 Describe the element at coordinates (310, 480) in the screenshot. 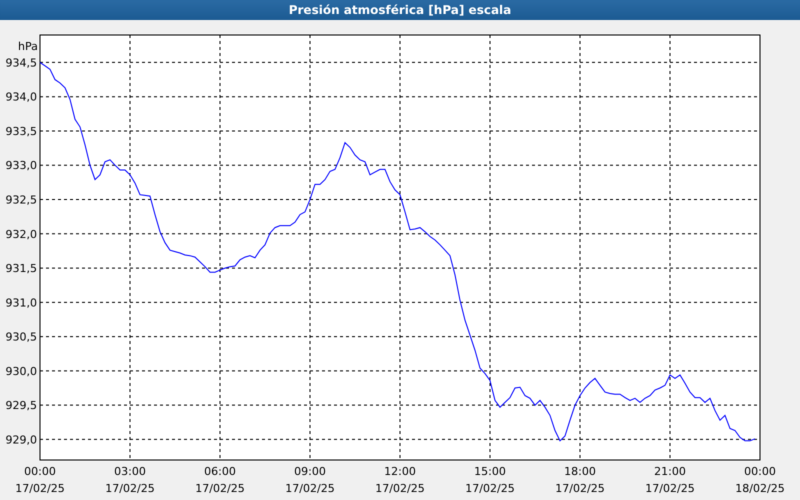

I see `axis-label: 09:00 17/02/25` at that location.